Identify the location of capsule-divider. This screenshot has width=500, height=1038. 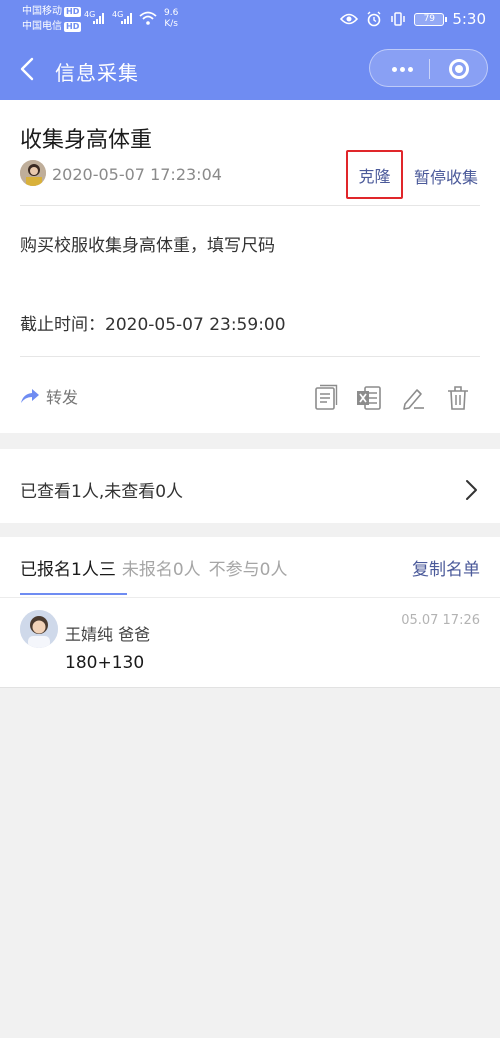
(429, 69).